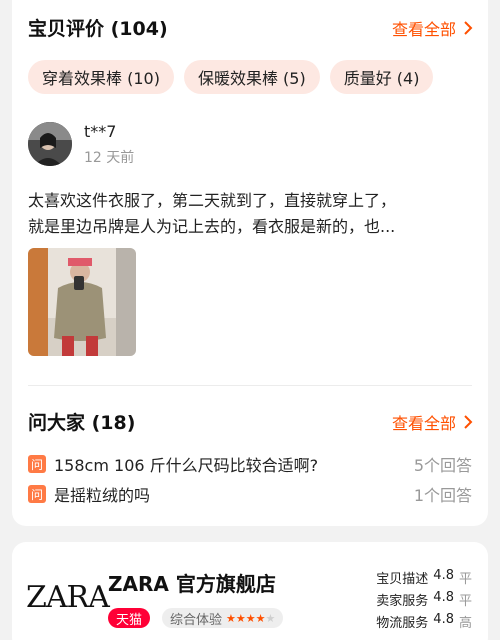  Describe the element at coordinates (402, 623) in the screenshot. I see `score-label: 物流服务` at that location.